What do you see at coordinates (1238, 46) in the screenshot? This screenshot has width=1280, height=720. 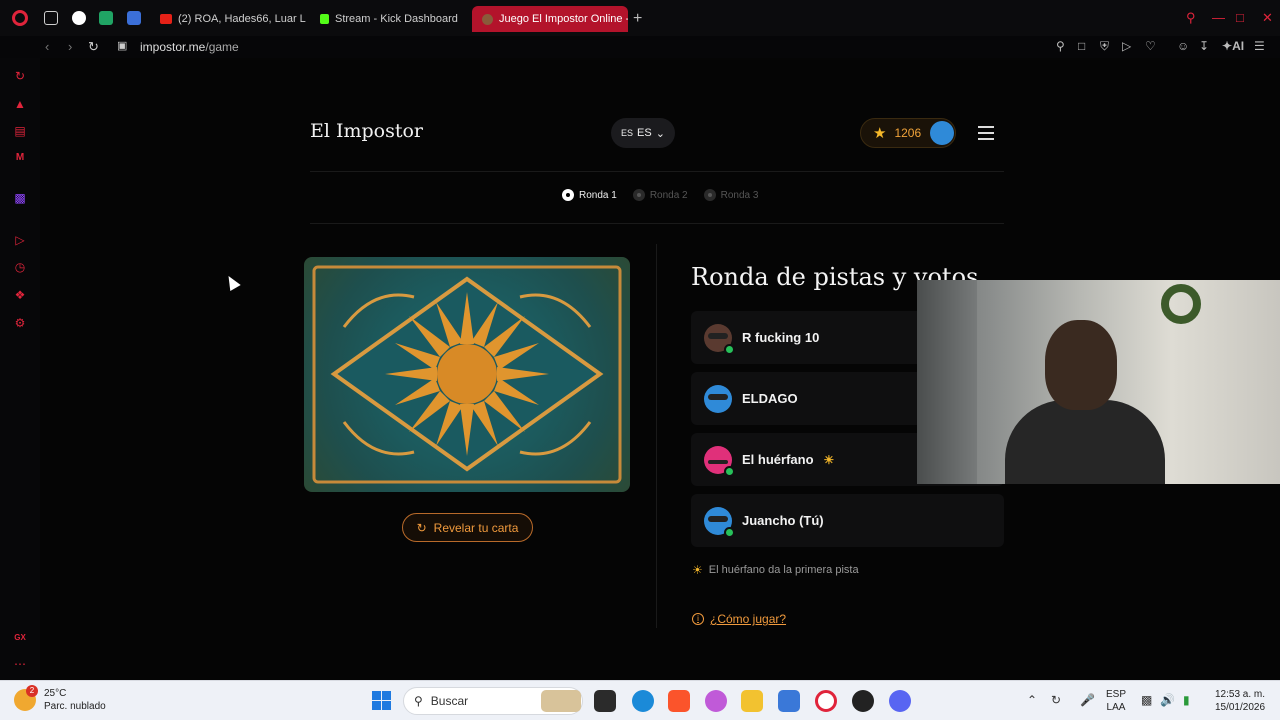 I see `ai-label: AI` at bounding box center [1238, 46].